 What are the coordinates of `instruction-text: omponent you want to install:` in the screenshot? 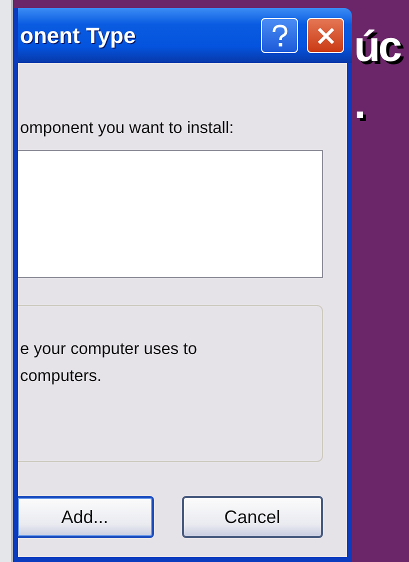 It's located at (127, 128).